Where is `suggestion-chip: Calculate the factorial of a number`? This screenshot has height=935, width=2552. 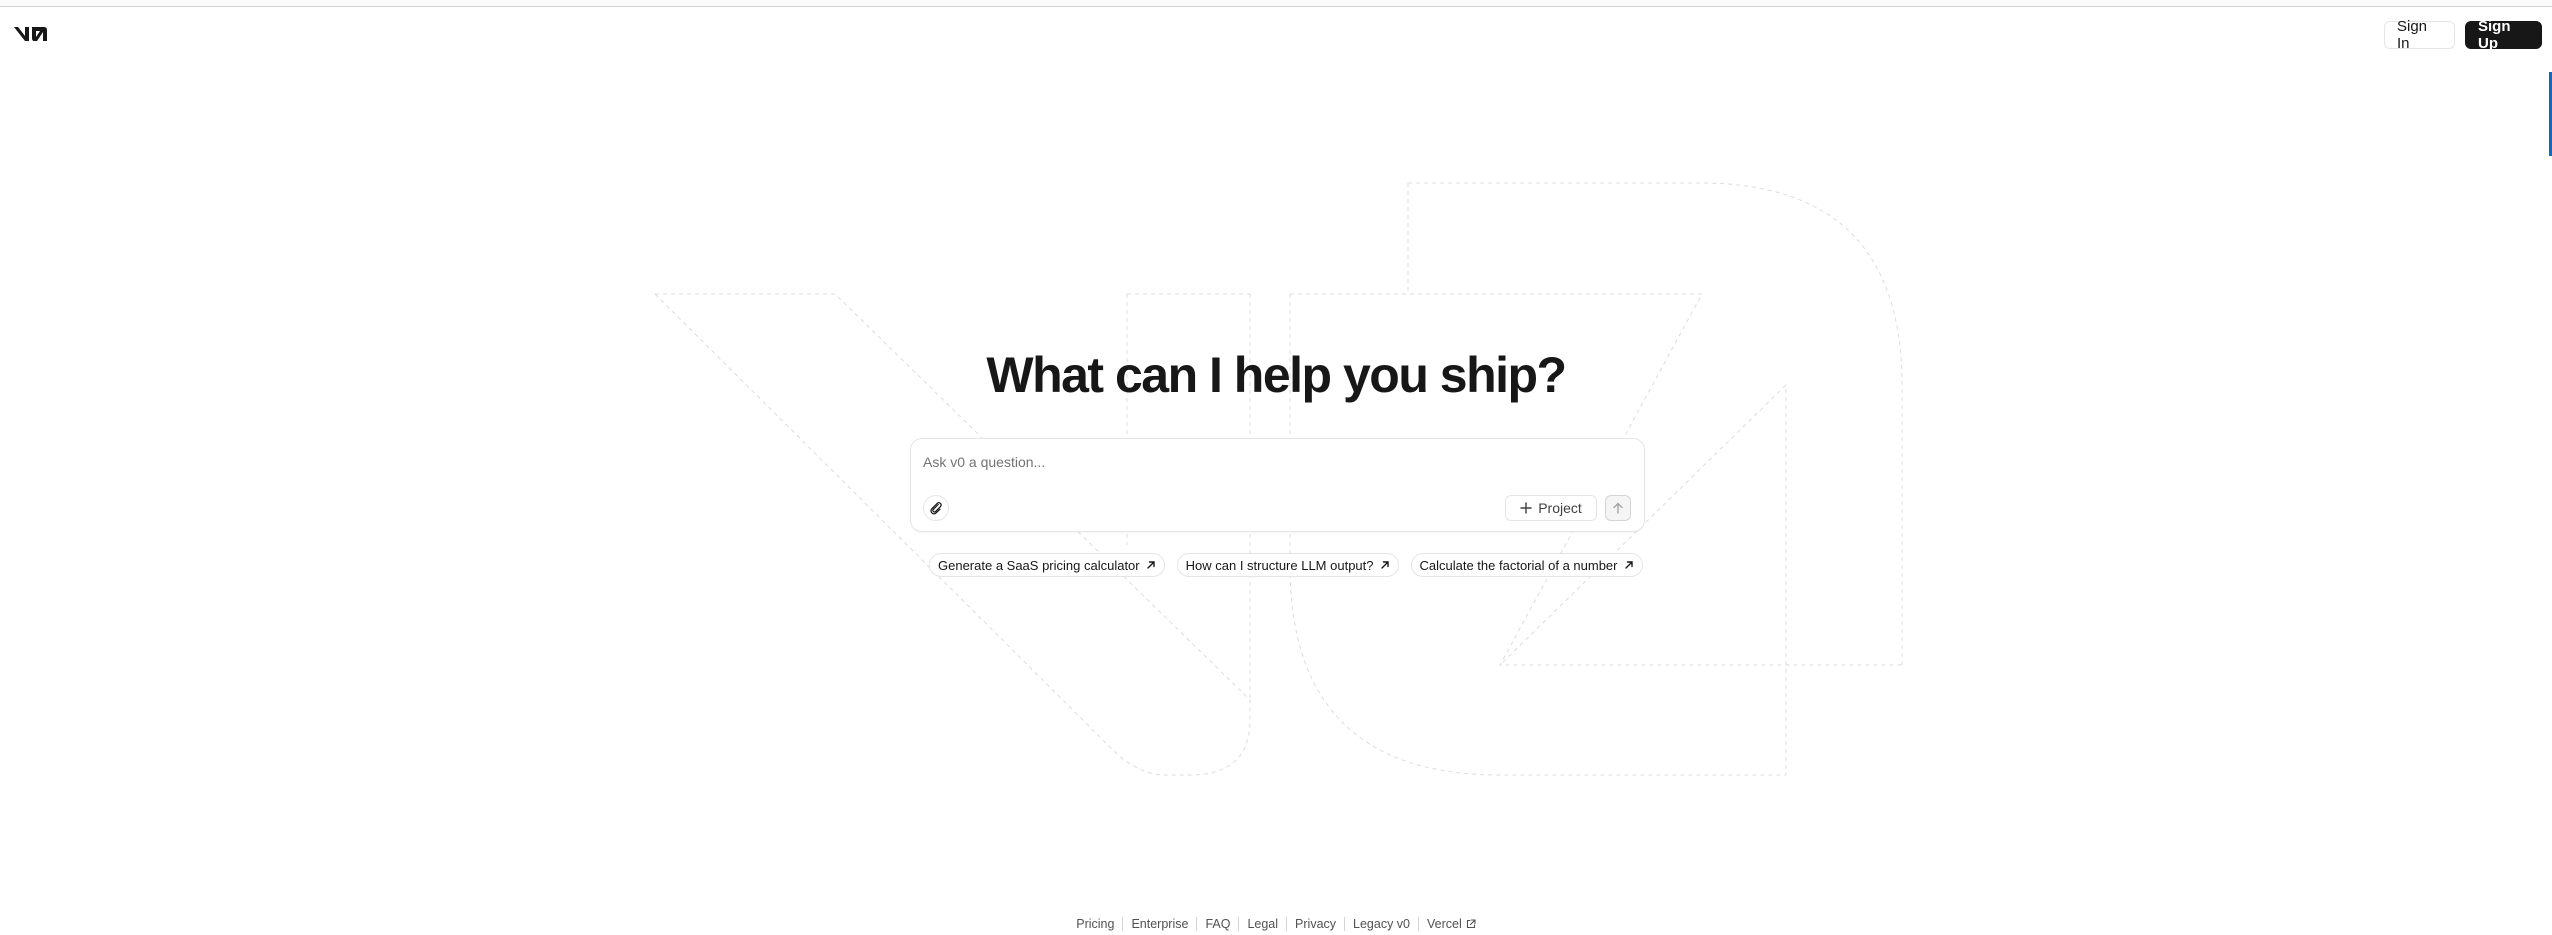 suggestion-chip: Calculate the factorial of a number is located at coordinates (1526, 565).